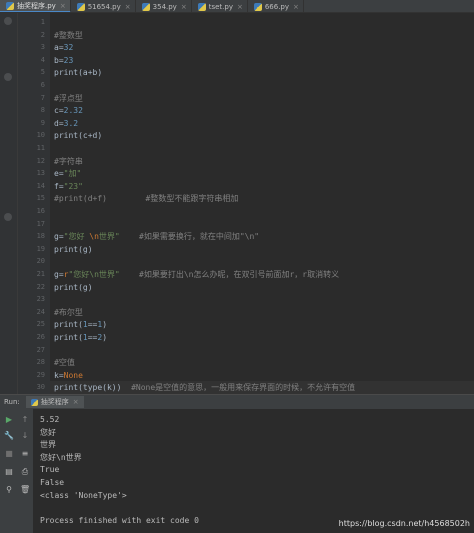 This screenshot has height=533, width=474. I want to click on tab-3: tset.py ×, so click(220, 6).